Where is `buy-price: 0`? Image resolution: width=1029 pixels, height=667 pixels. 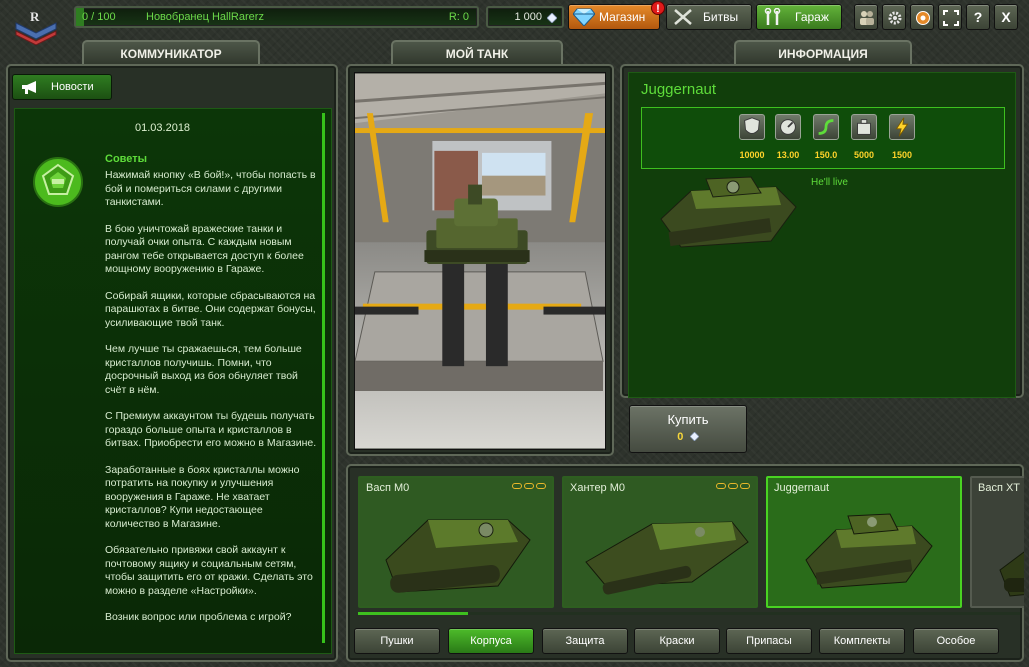
buy-price: 0 is located at coordinates (680, 437).